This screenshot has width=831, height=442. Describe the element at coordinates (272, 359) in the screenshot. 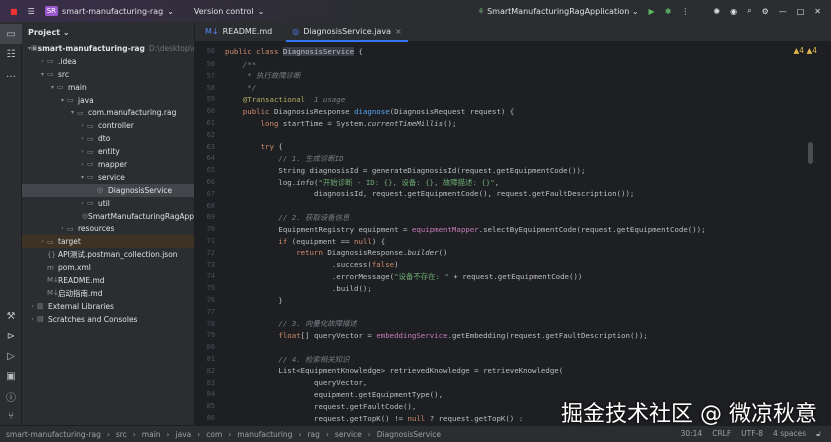

I see `code-line: 81 // 4. 检索相关知识` at that location.